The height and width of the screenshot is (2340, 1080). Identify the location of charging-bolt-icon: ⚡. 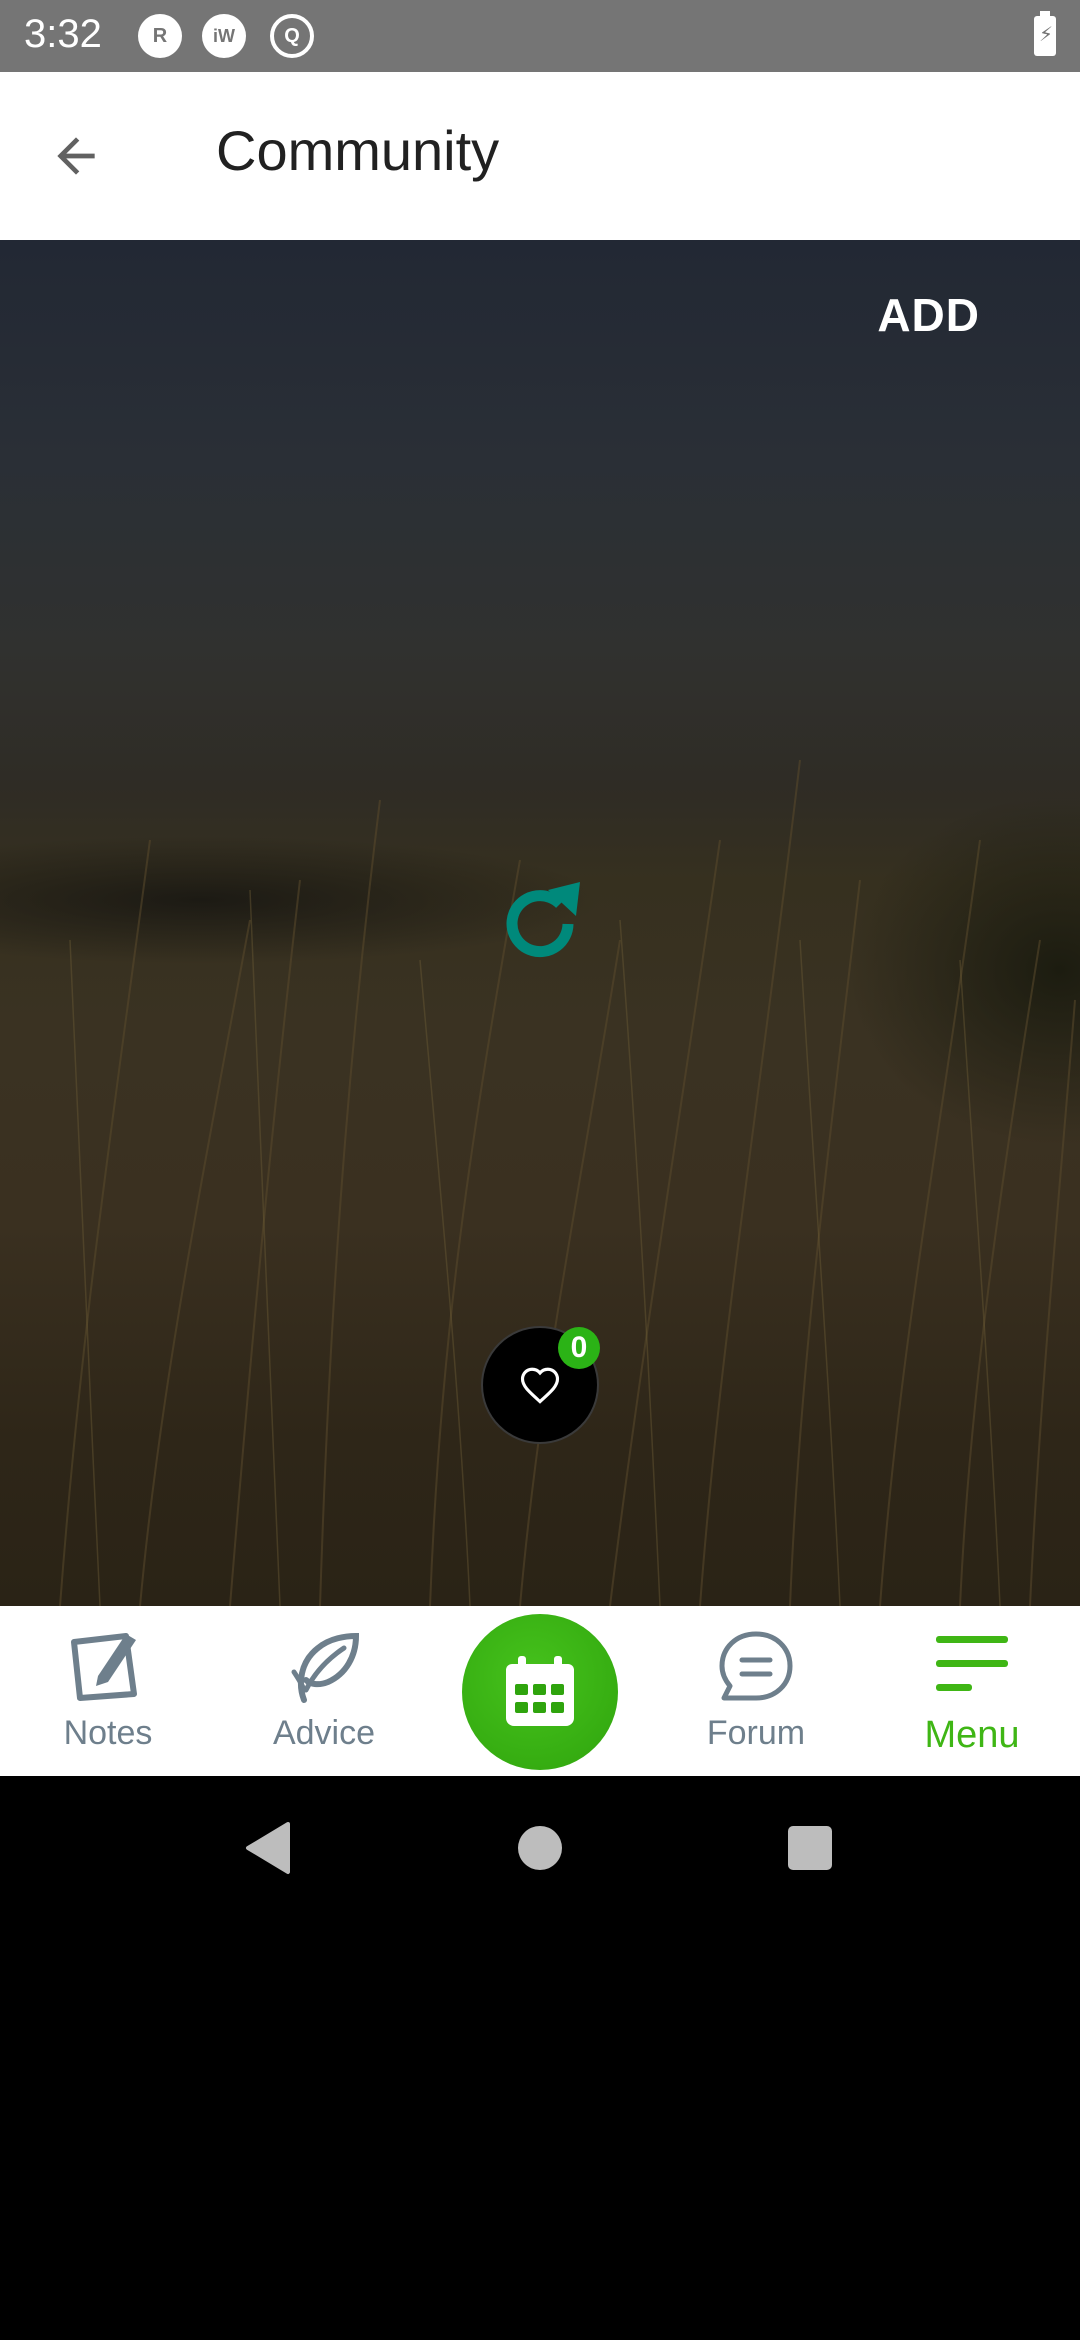
(1046, 34).